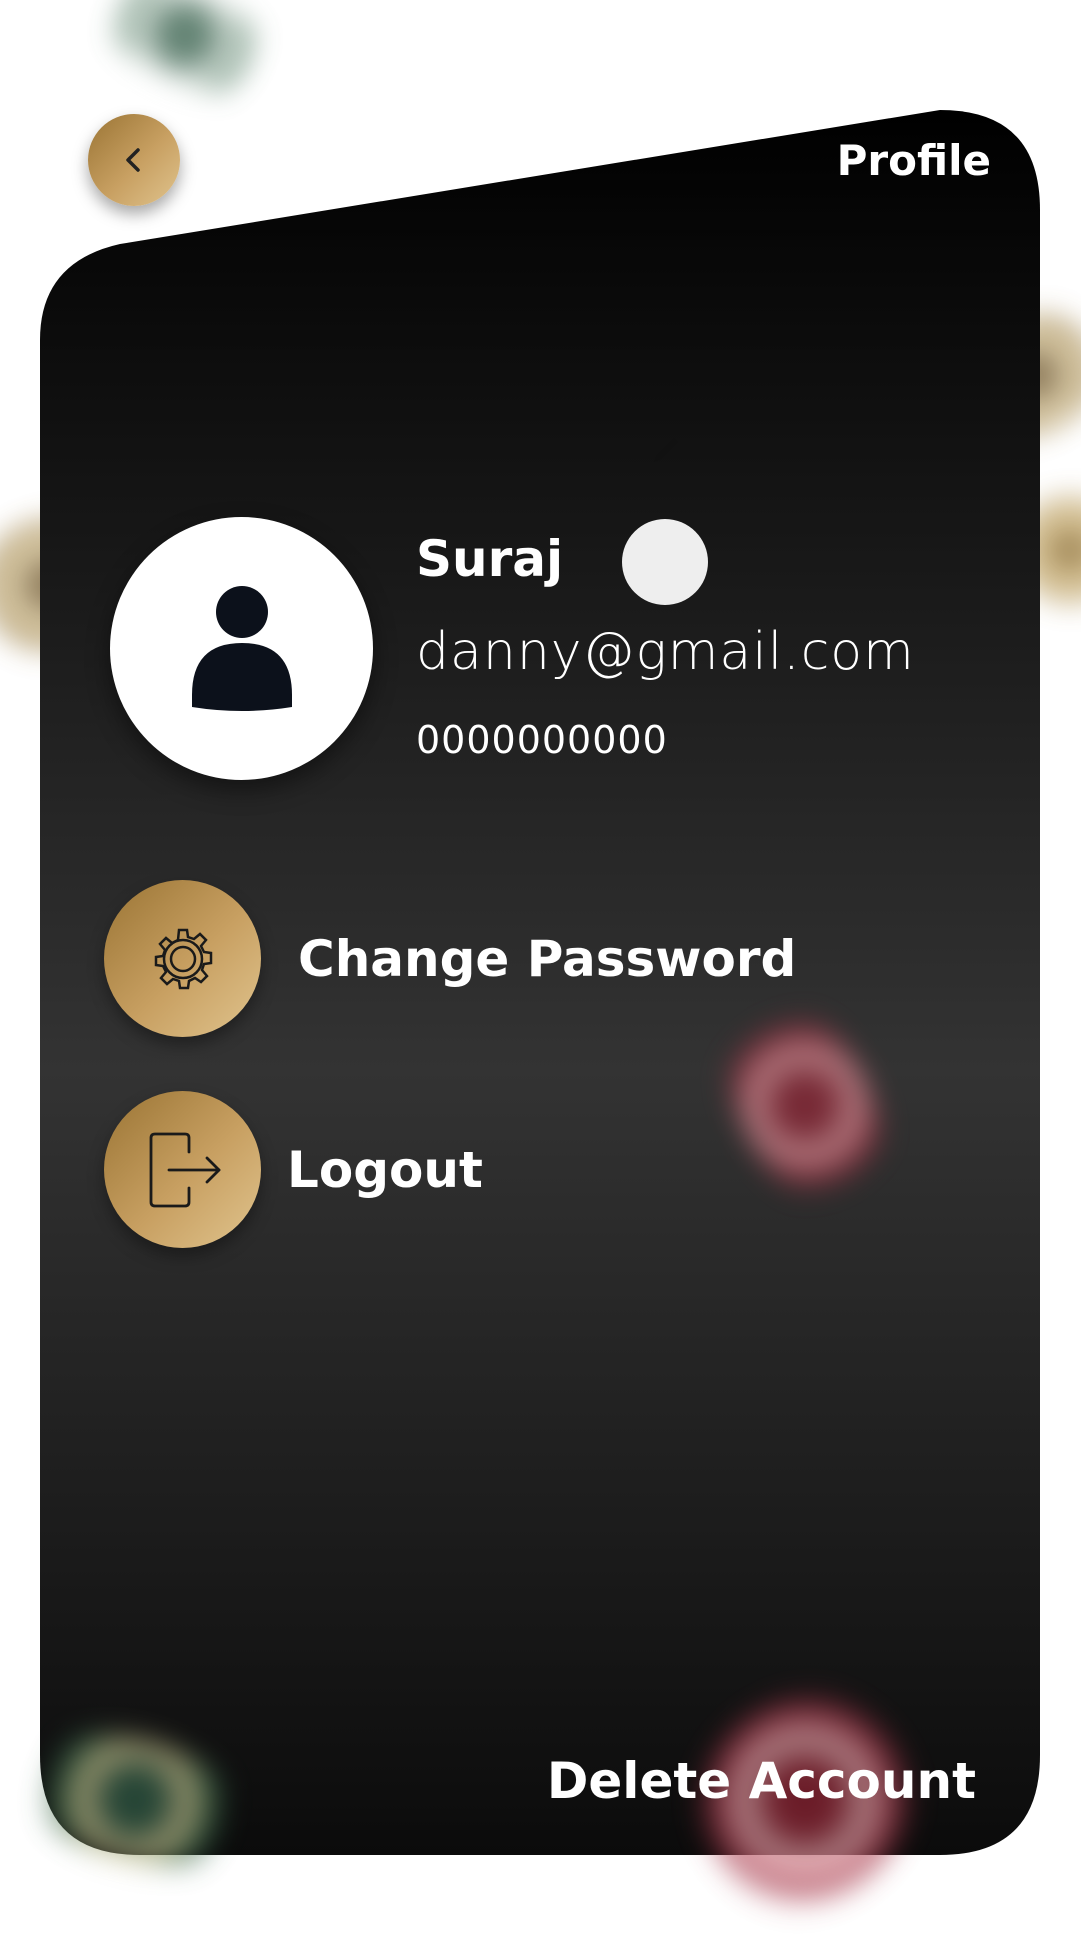 The image size is (1081, 1951). I want to click on person-icon, so click(241, 648).